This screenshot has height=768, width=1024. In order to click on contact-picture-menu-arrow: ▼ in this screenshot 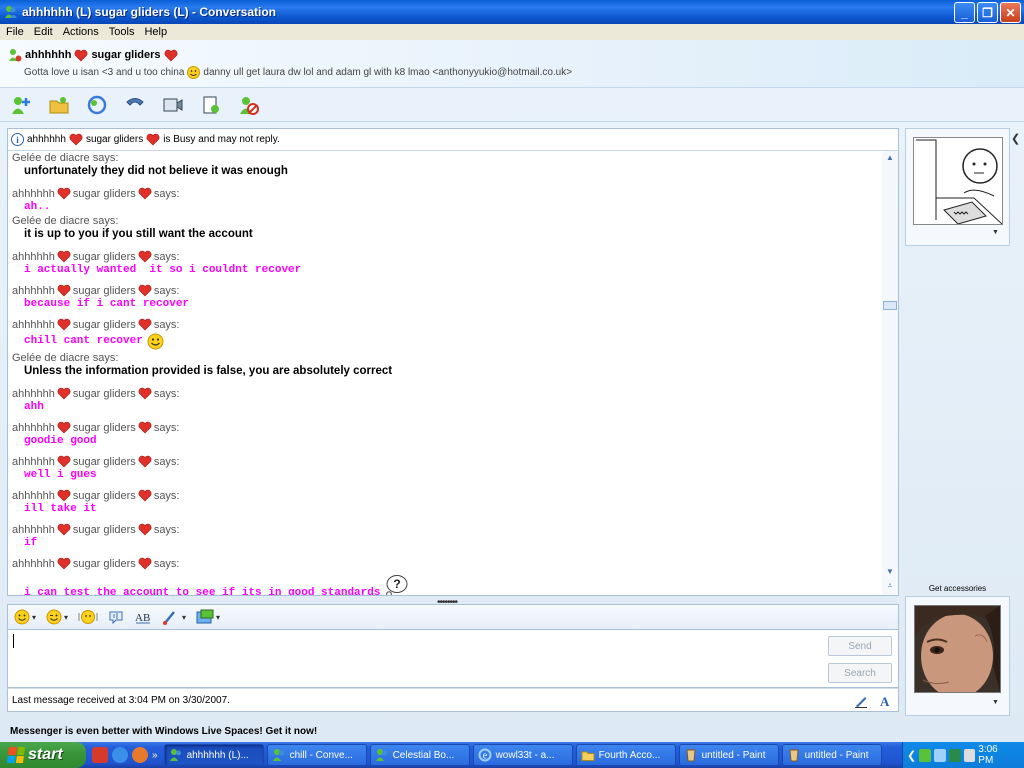, I will do `click(995, 232)`.